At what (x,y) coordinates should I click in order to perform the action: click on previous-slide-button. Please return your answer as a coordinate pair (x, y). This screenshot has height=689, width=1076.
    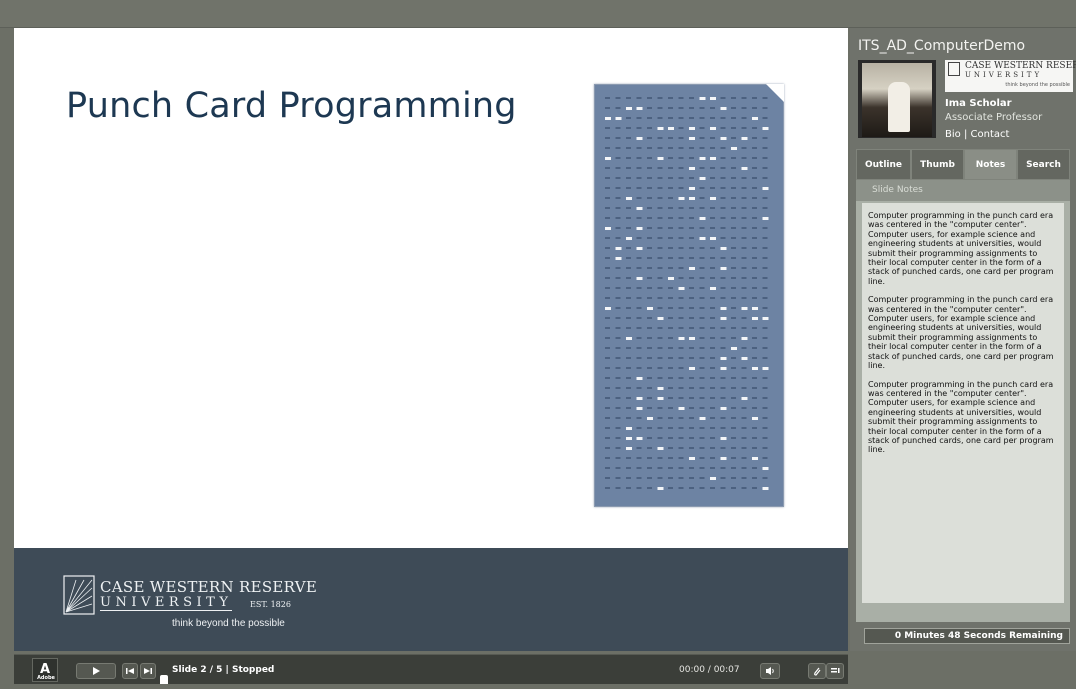
    Looking at the image, I should click on (130, 671).